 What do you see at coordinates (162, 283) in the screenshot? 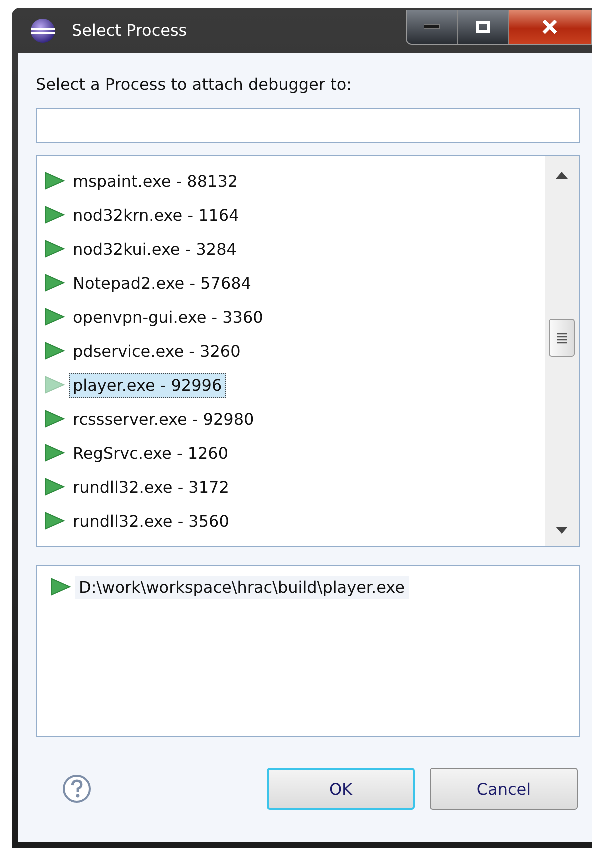
I see `process-item: Notepad2.exe - 57684` at bounding box center [162, 283].